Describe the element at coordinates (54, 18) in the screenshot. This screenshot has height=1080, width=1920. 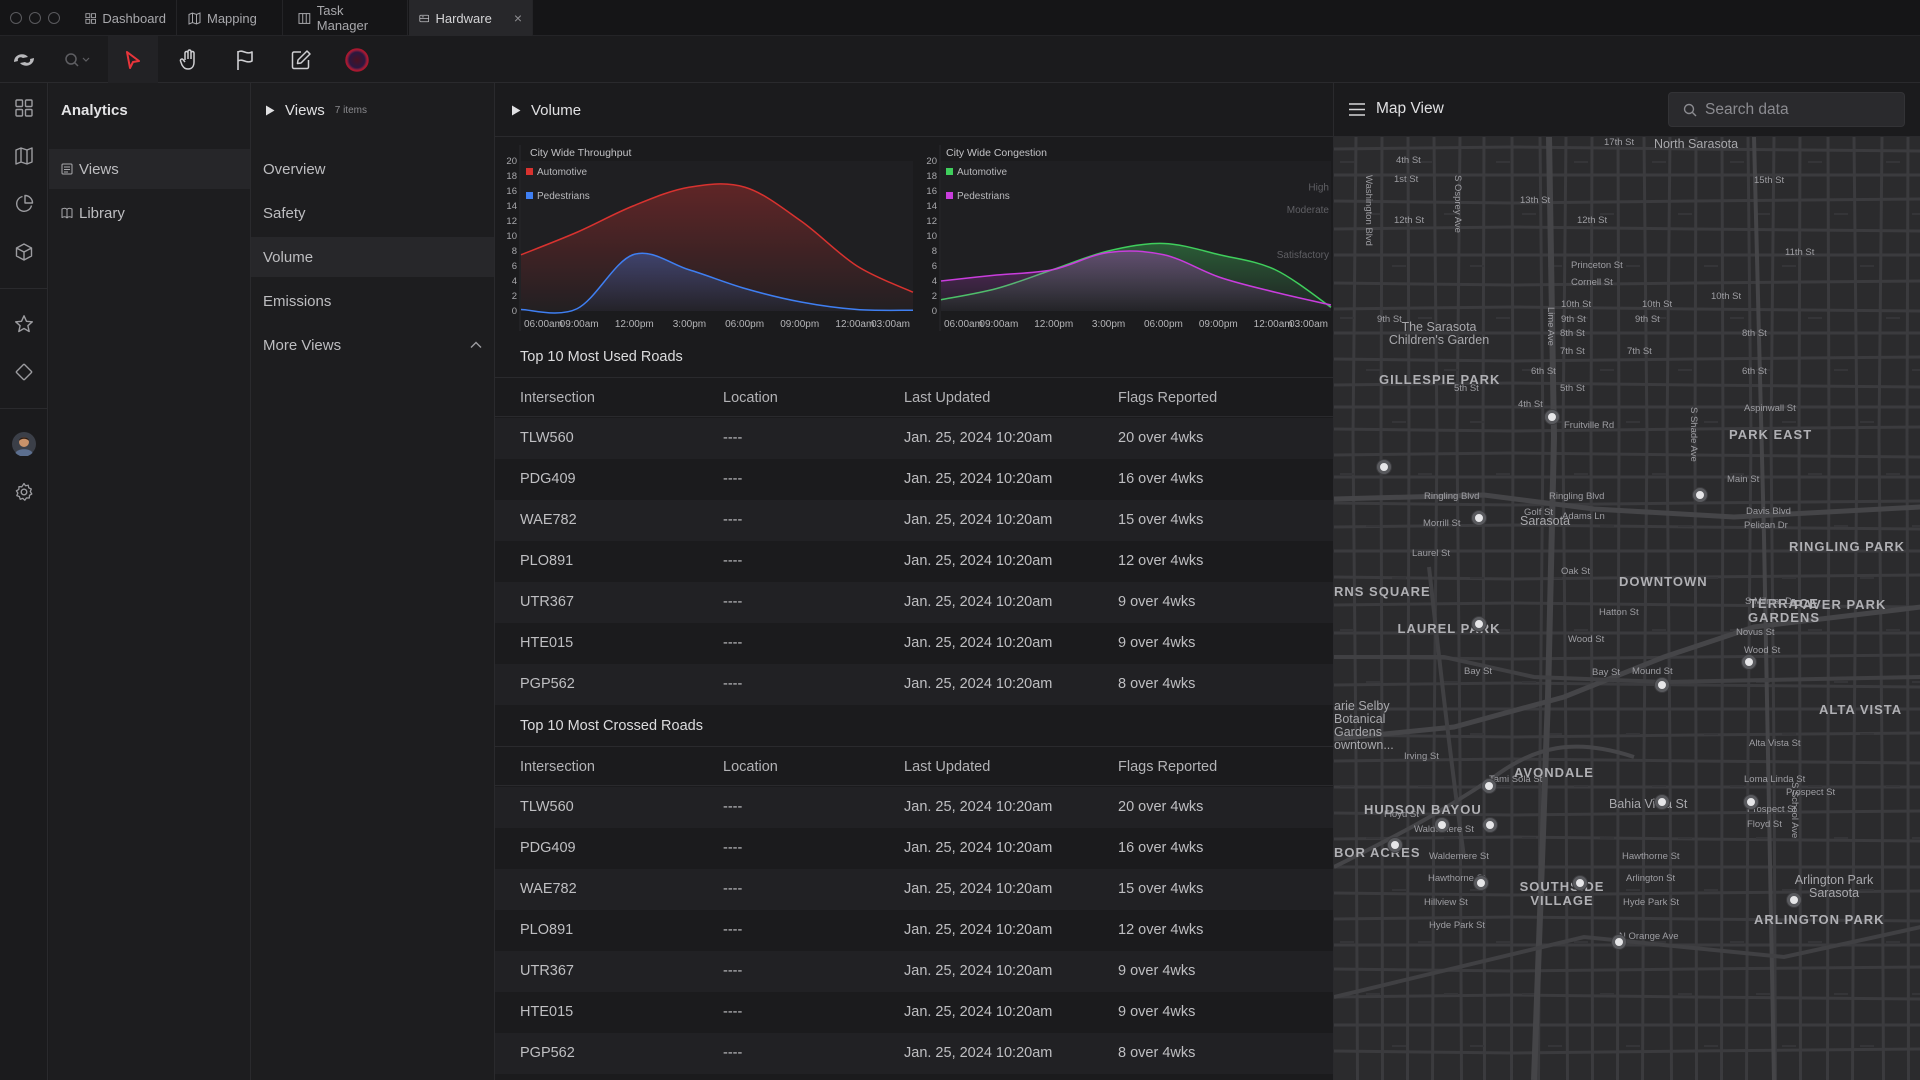
I see `window-zoom-button` at that location.